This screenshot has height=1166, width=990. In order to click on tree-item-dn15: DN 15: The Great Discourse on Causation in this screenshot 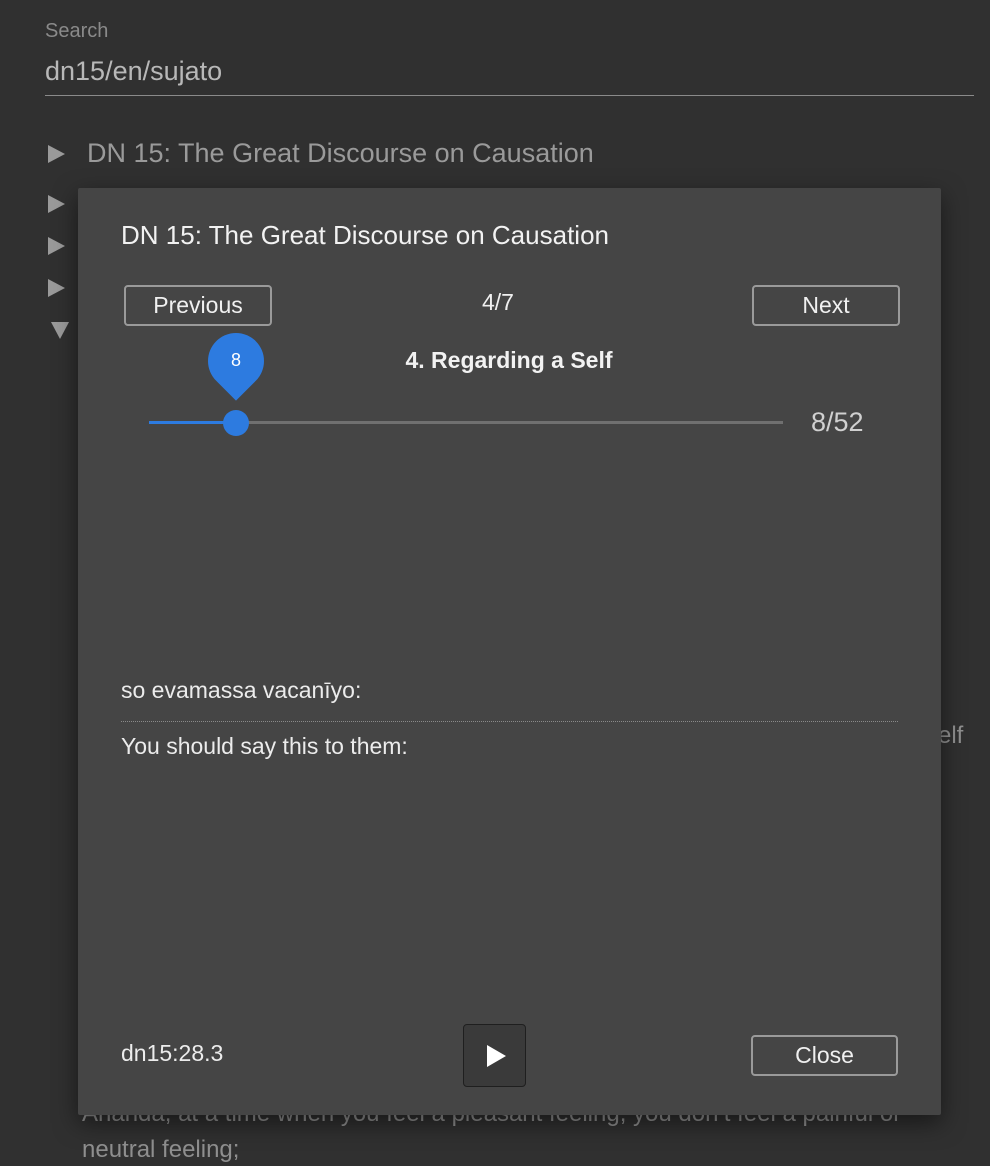, I will do `click(321, 153)`.